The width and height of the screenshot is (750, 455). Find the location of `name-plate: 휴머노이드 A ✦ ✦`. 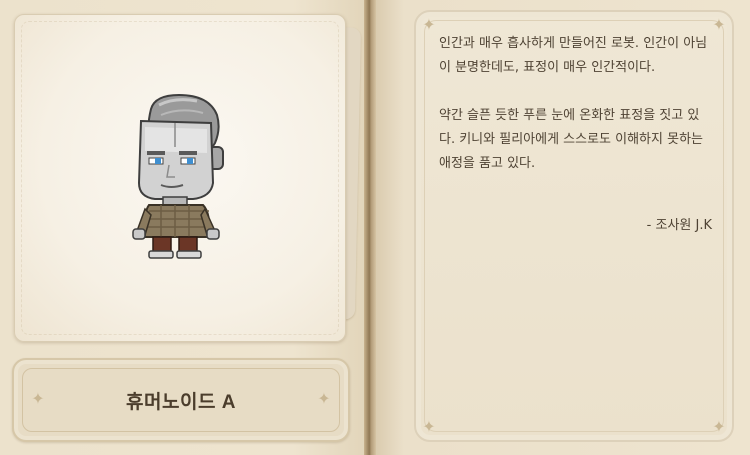

name-plate: 휴머노이드 A ✦ ✦ is located at coordinates (181, 400).